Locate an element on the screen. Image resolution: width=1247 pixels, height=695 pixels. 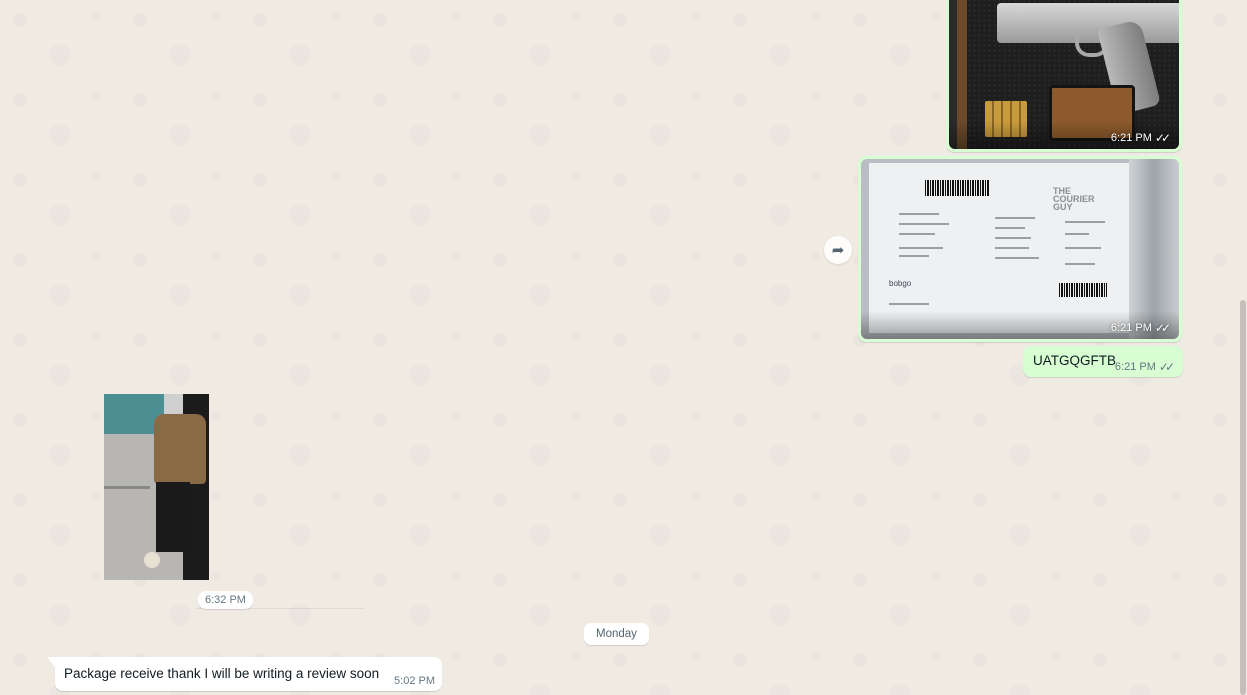
outgoing-image-message: THE COURIER GUY bobgo 6:21 PM ✓✓ is located at coordinates (1020, 249).